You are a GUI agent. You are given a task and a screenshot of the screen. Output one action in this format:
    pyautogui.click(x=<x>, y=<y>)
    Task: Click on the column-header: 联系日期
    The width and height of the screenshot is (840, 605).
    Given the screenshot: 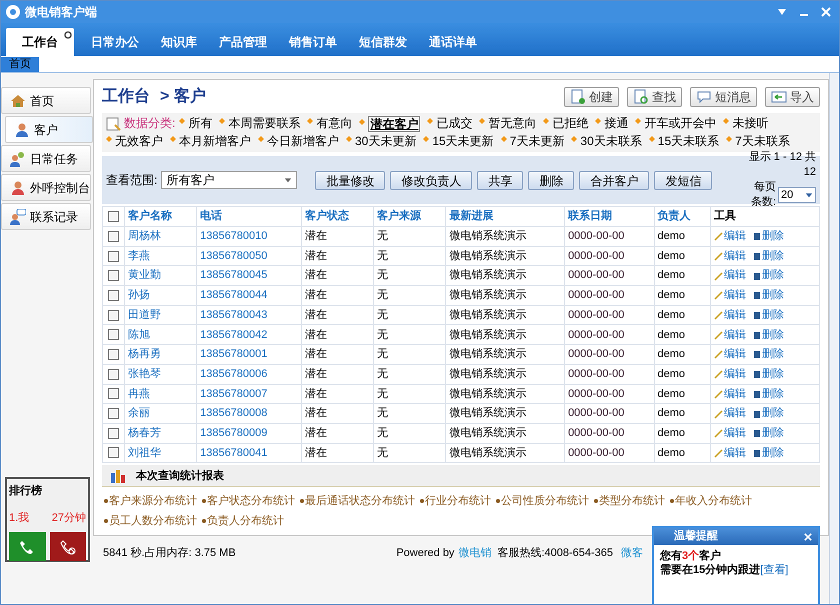 What is the action you would take?
    pyautogui.click(x=609, y=216)
    